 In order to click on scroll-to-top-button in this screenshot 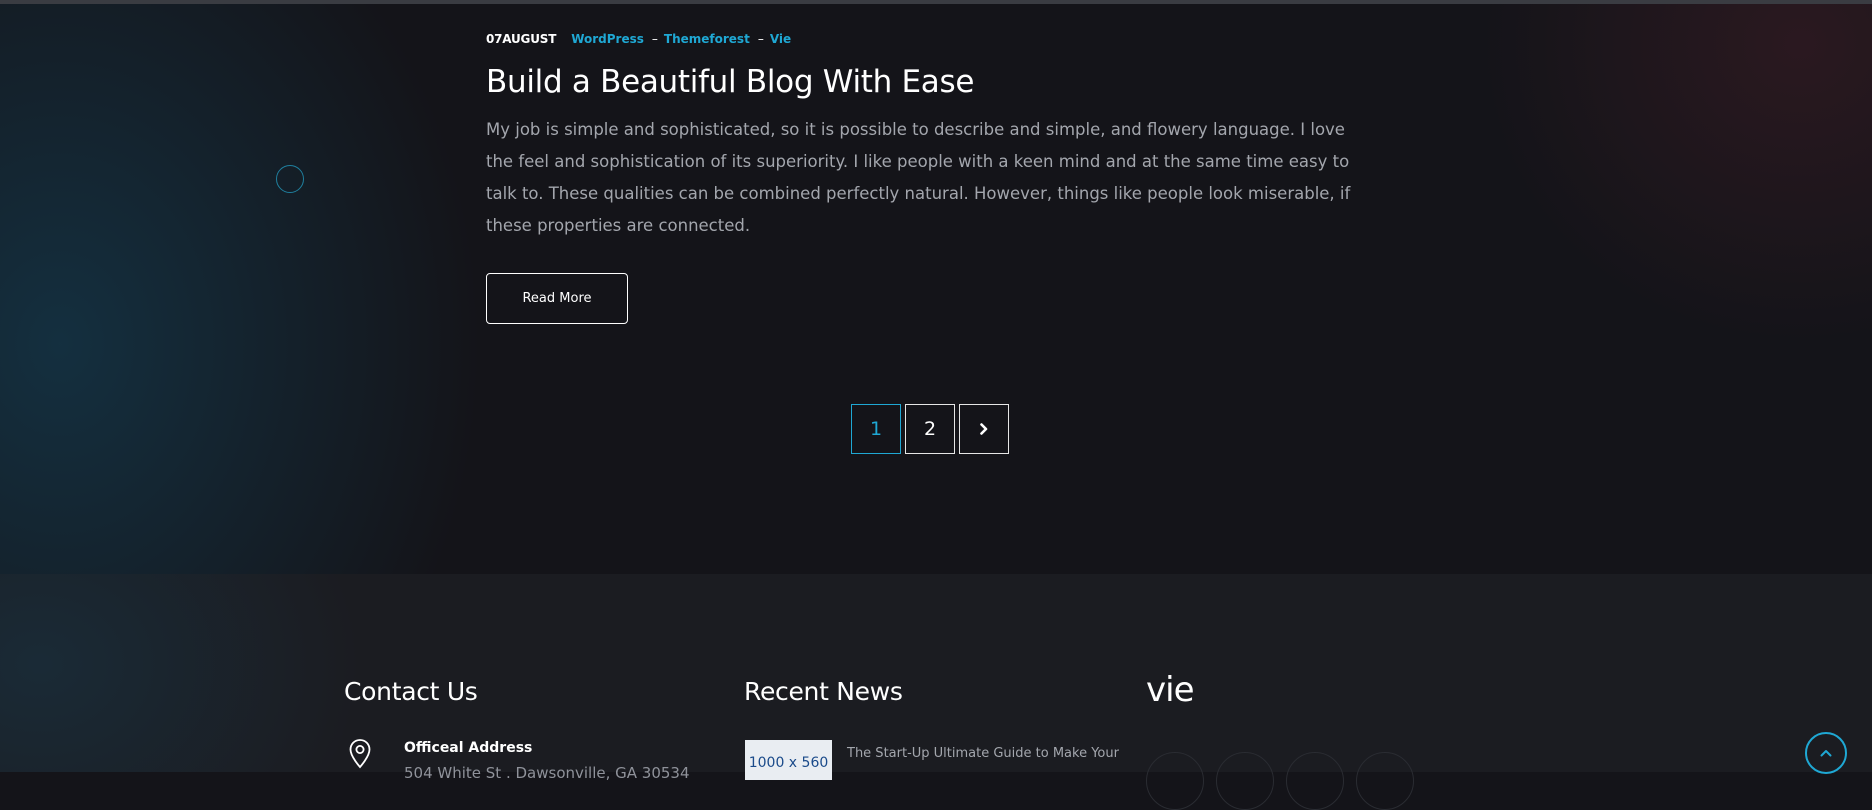, I will do `click(1826, 753)`.